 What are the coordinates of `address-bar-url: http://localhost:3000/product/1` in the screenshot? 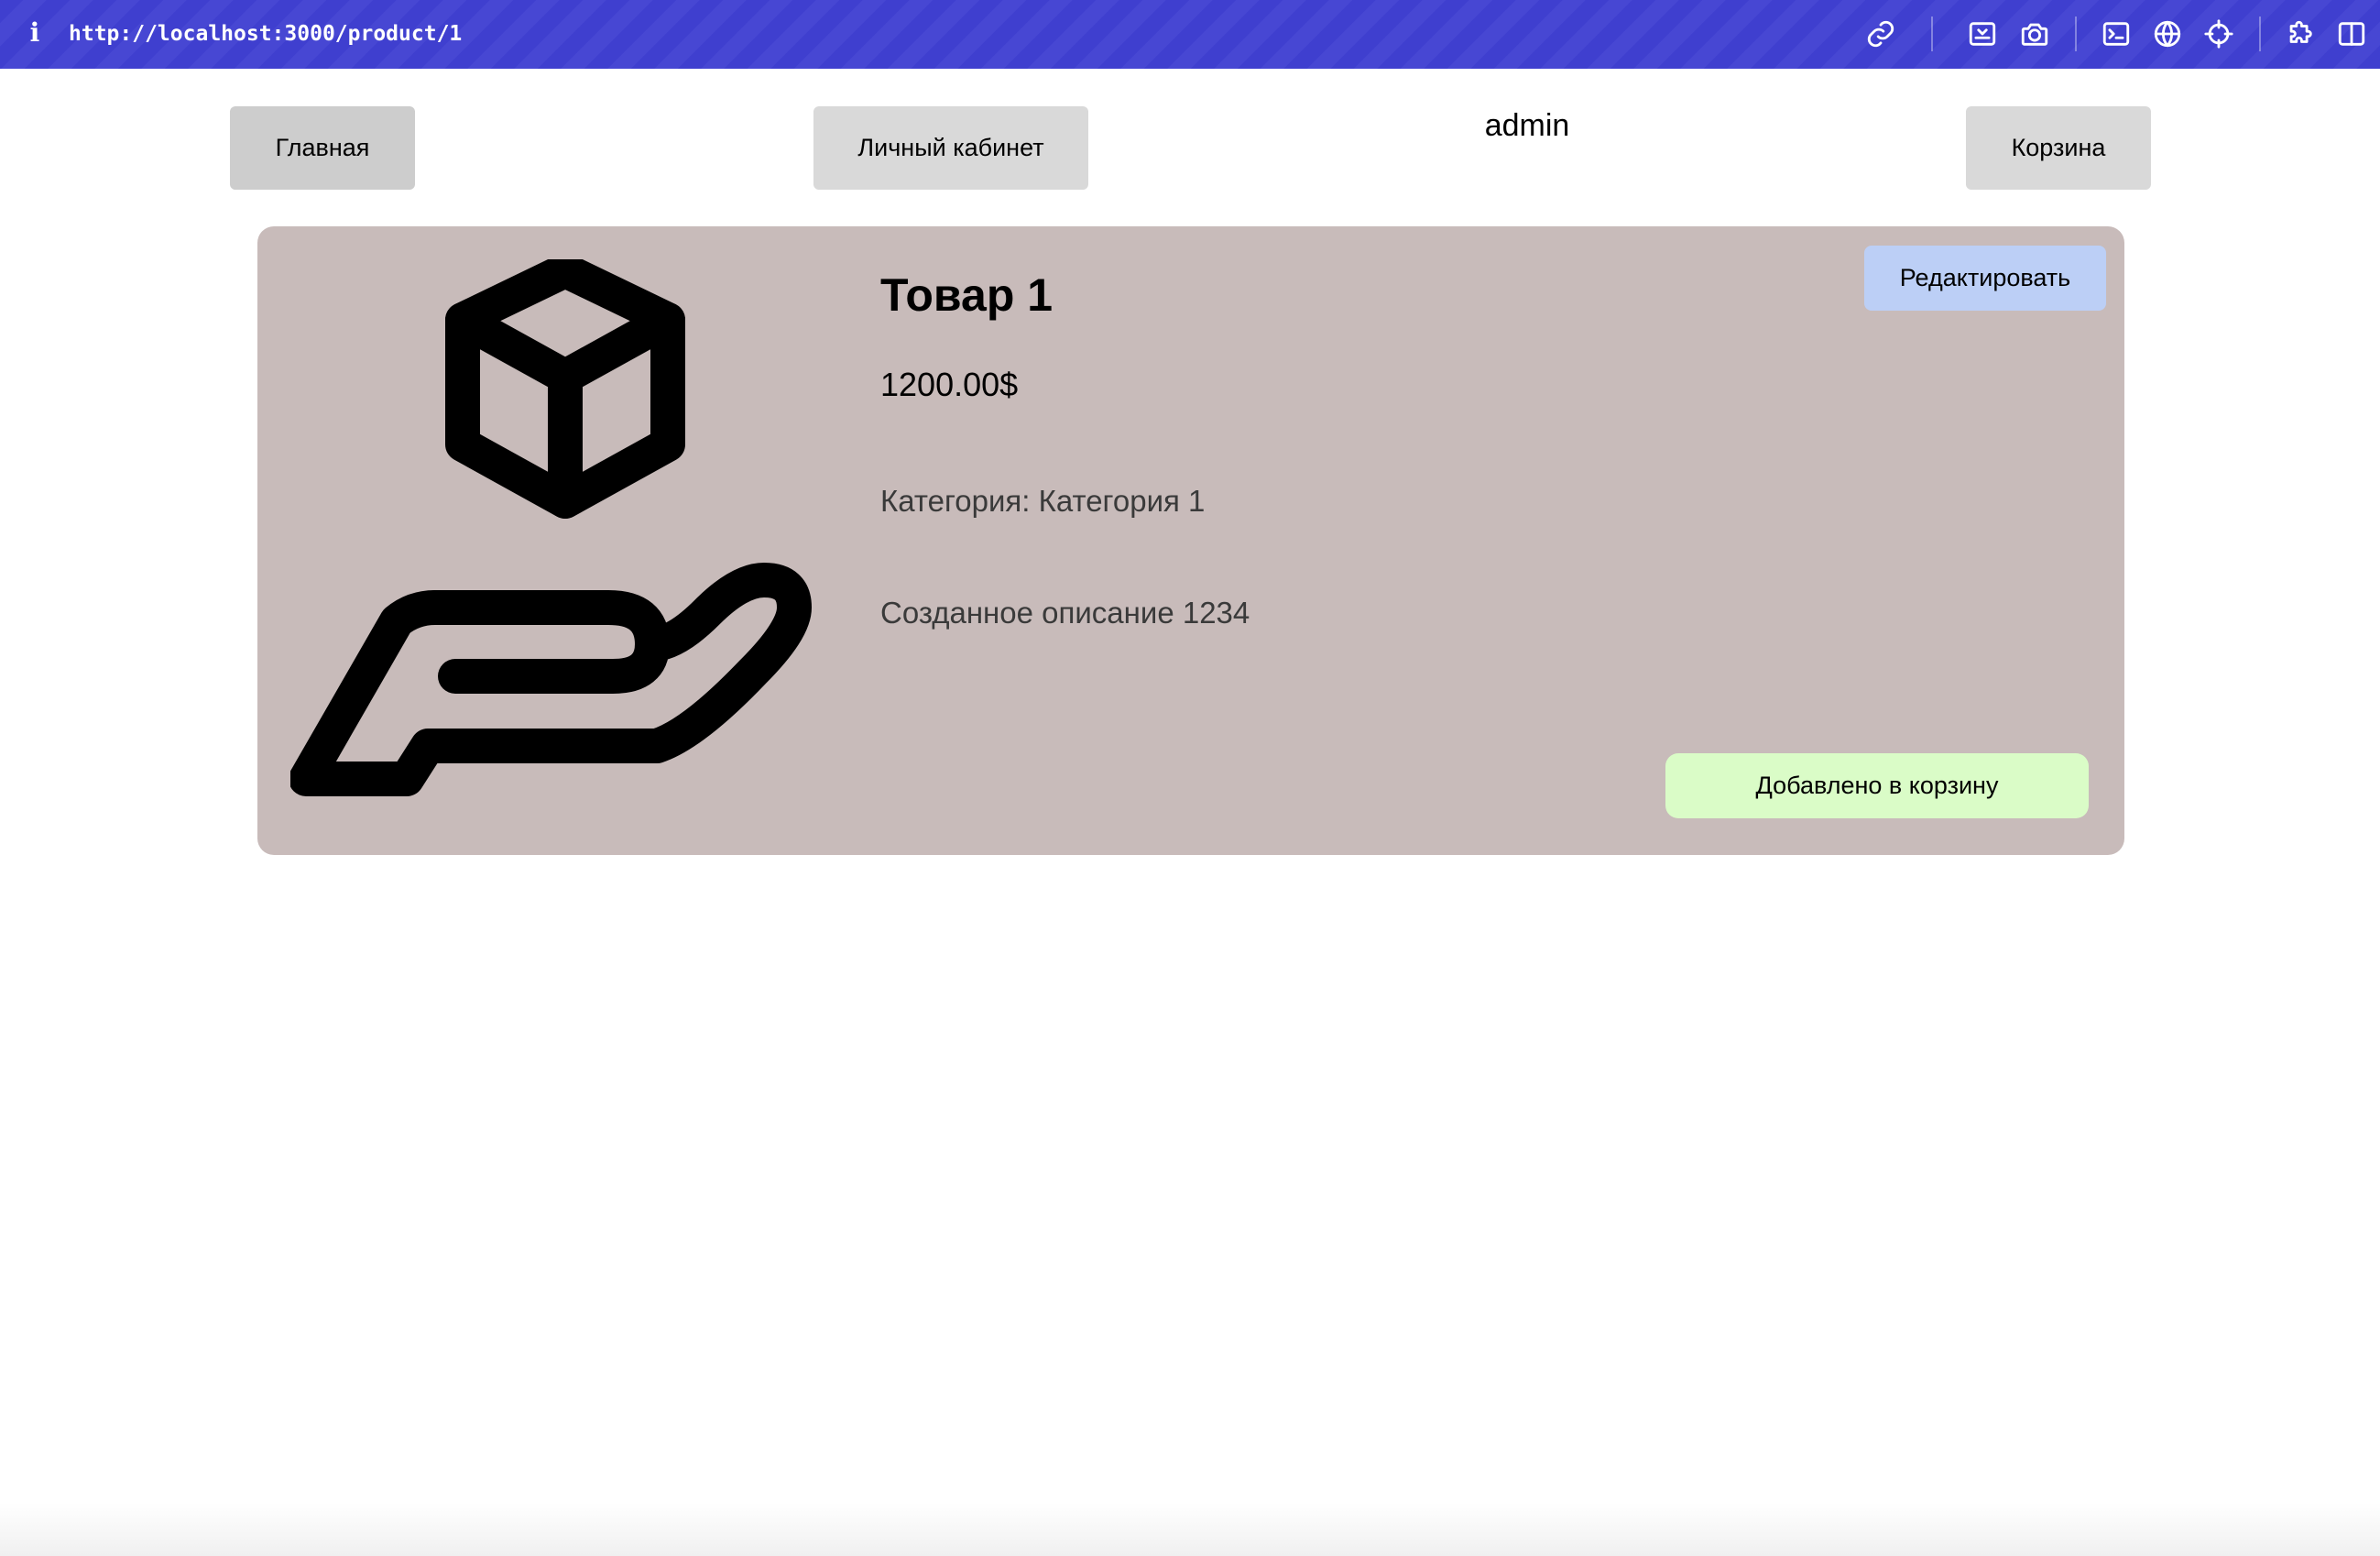 It's located at (265, 33).